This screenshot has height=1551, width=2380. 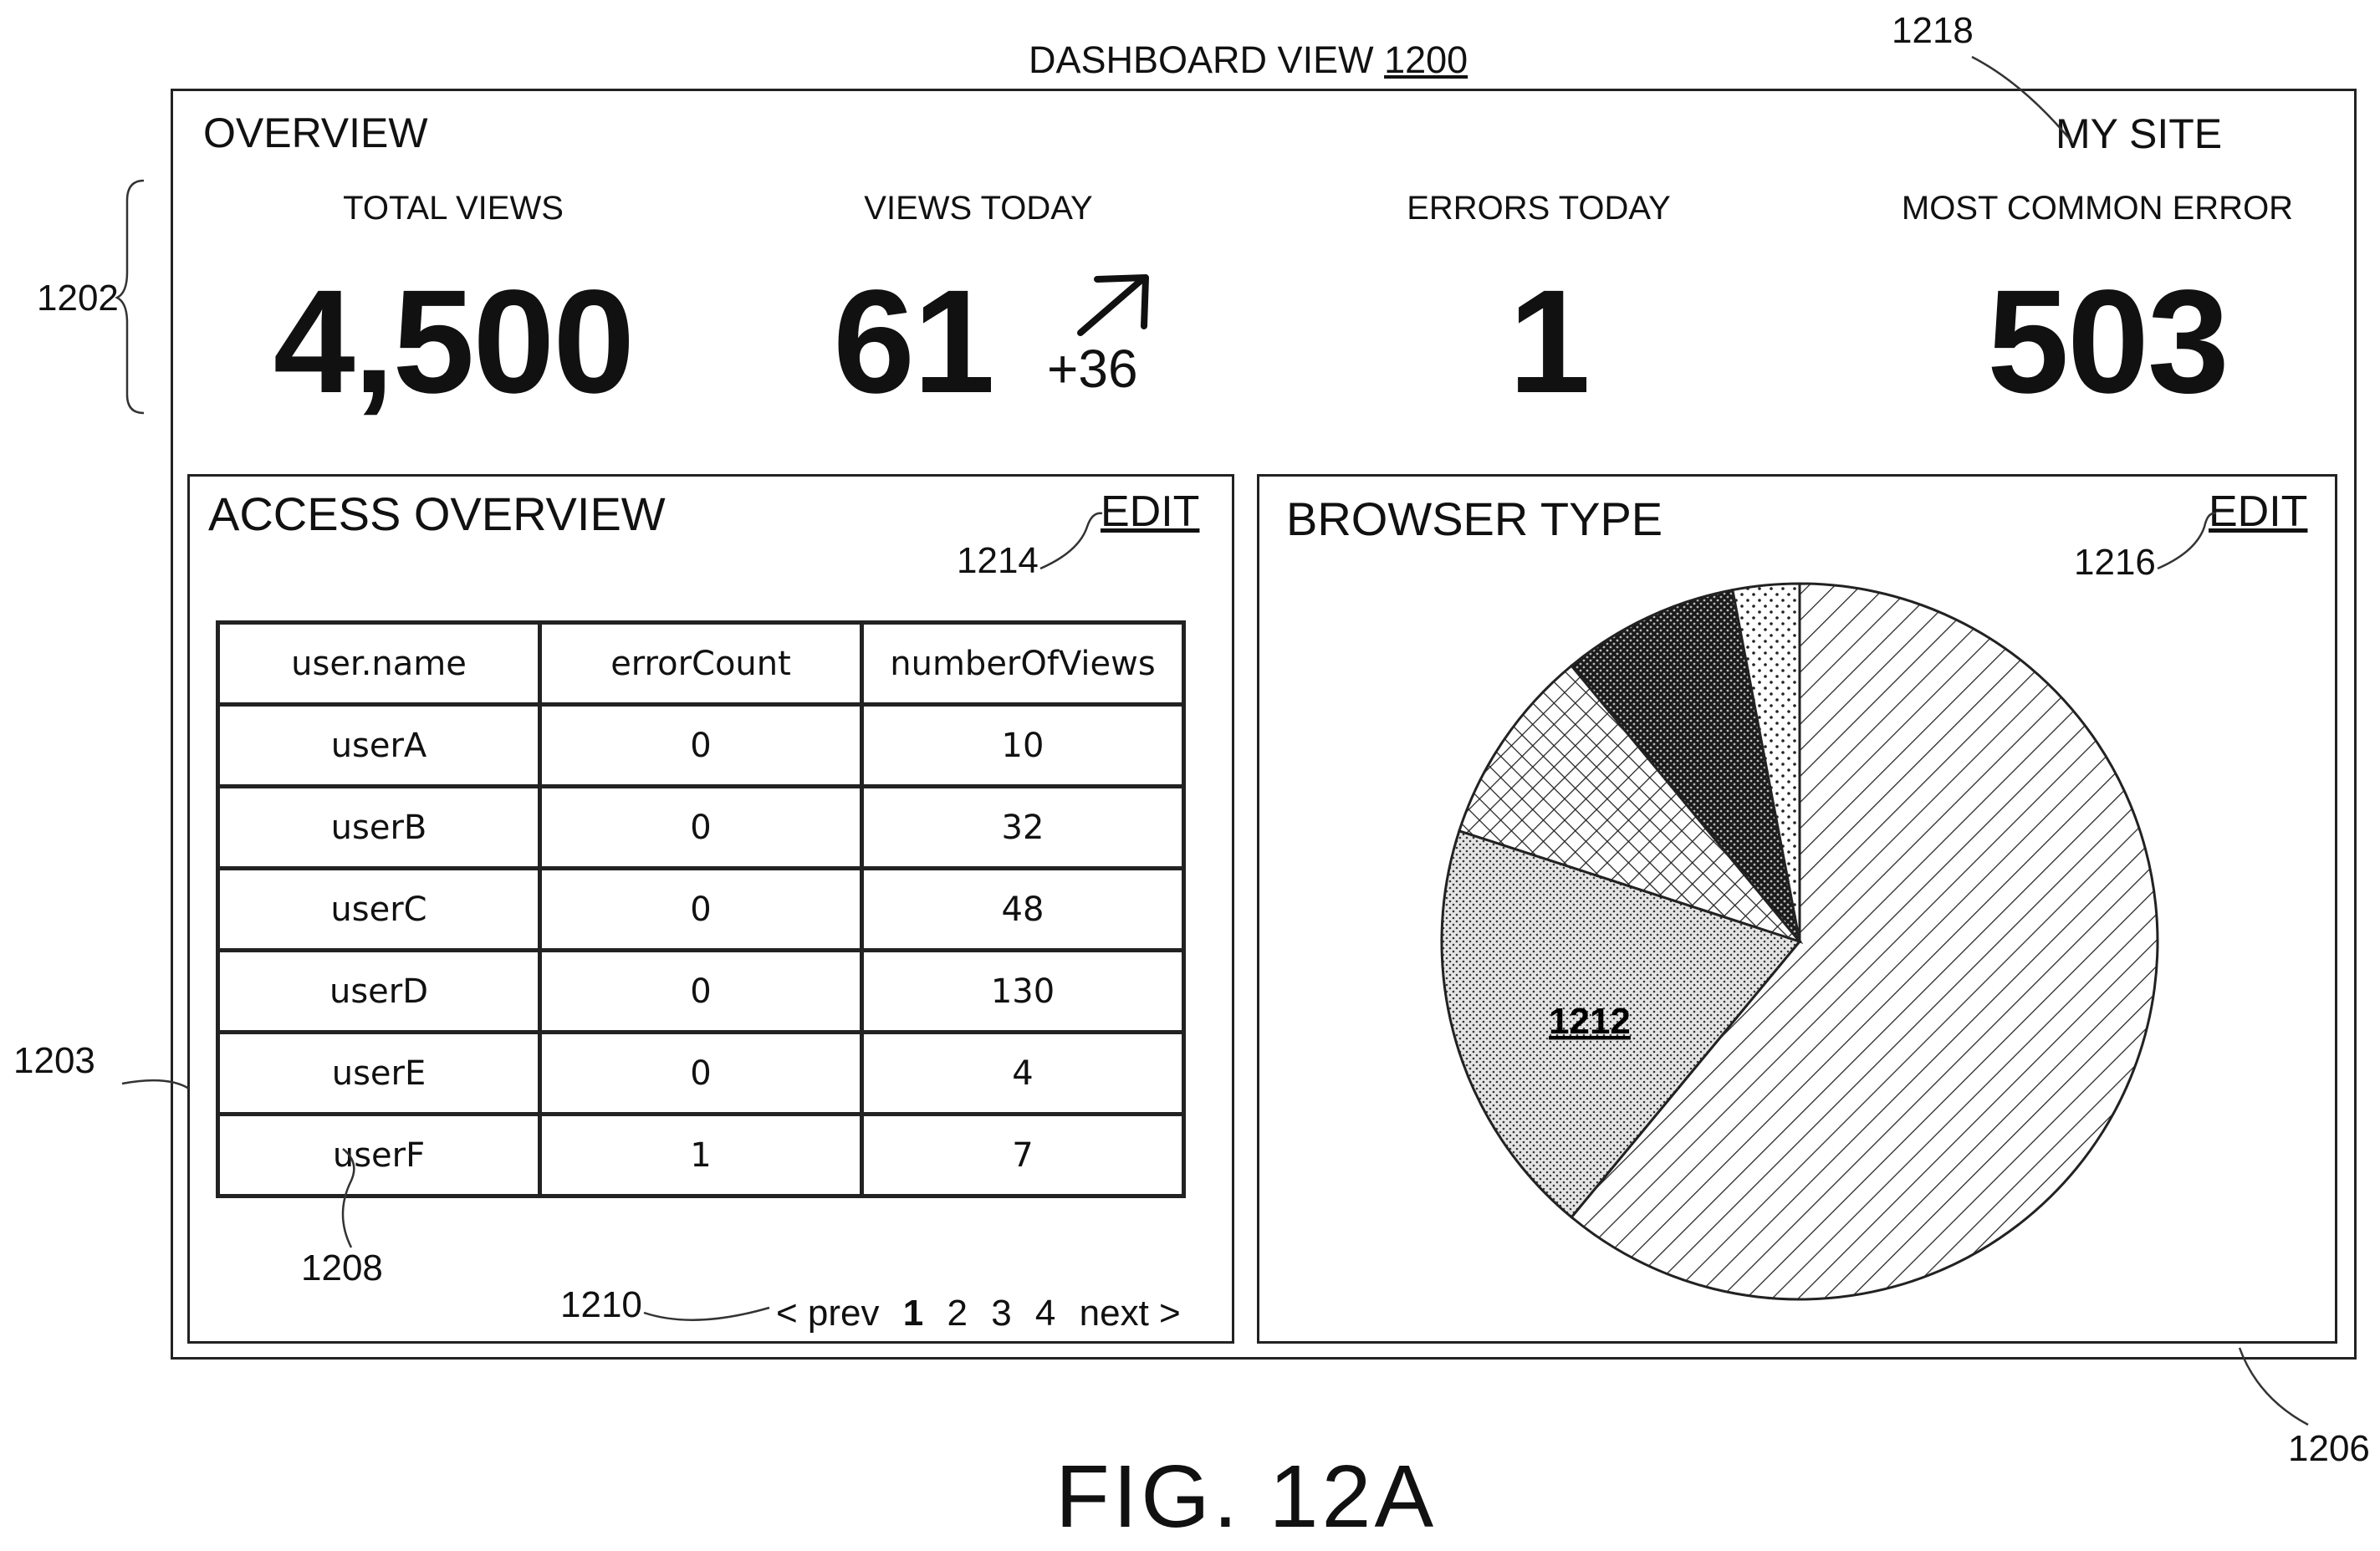 I want to click on pie-slice-ref-1212: 1212, so click(x=1590, y=1022).